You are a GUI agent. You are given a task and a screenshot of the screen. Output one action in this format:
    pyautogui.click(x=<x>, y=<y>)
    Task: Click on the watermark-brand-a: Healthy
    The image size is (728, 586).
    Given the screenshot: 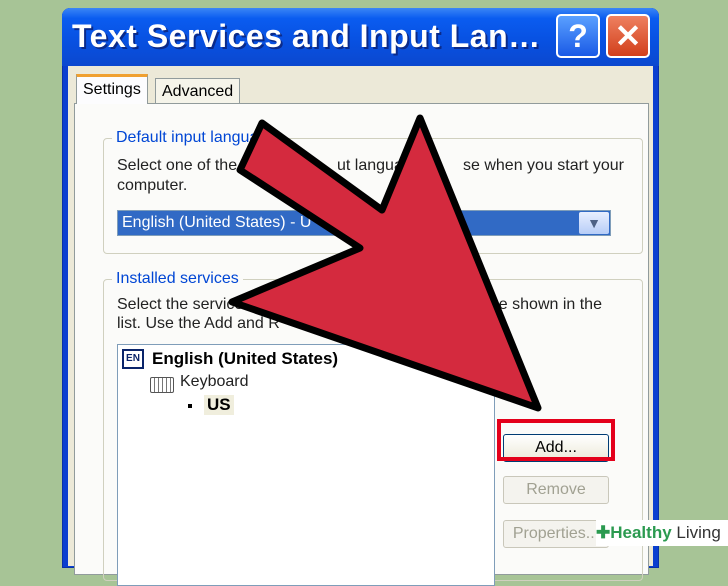 What is the action you would take?
    pyautogui.click(x=641, y=532)
    